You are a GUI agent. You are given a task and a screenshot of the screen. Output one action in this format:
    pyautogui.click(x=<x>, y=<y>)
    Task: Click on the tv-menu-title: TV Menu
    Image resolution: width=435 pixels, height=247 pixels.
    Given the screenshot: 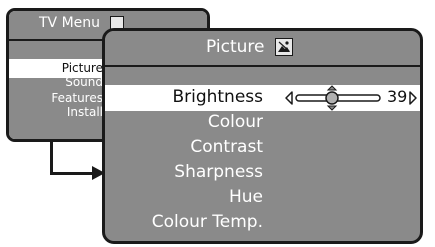 What is the action you would take?
    pyautogui.click(x=70, y=23)
    